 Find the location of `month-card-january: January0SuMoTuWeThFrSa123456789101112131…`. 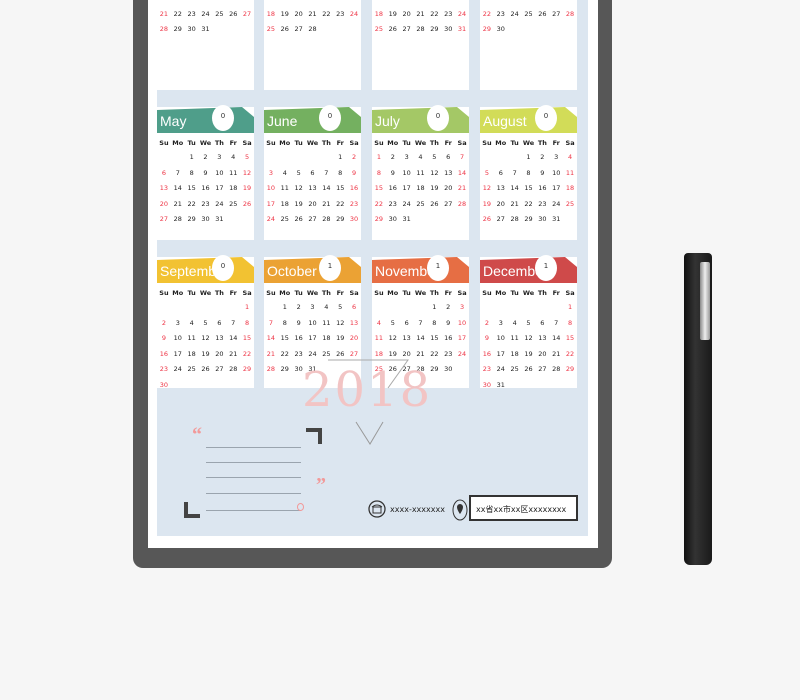

month-card-january: January0SuMoTuWeThFrSa123456789101112131… is located at coordinates (205, 45).